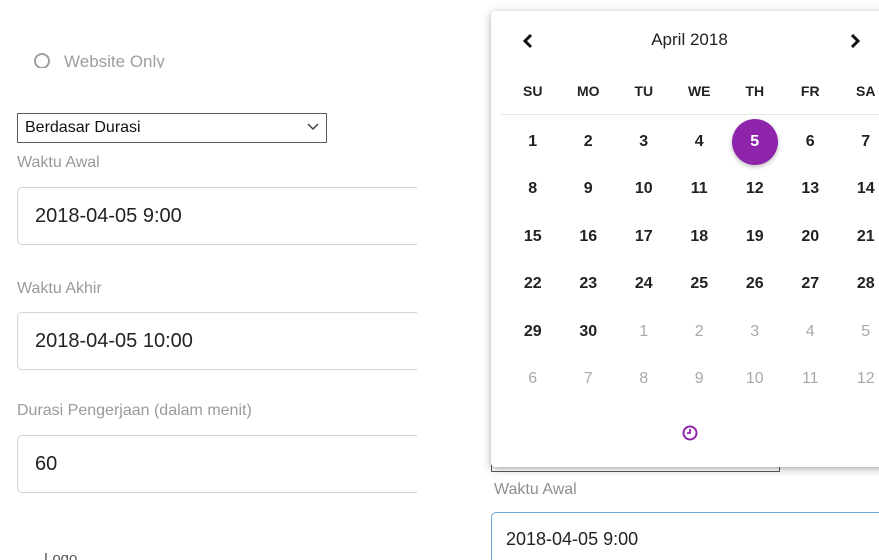 The height and width of the screenshot is (560, 879). Describe the element at coordinates (690, 114) in the screenshot. I see `calendar-divider` at that location.